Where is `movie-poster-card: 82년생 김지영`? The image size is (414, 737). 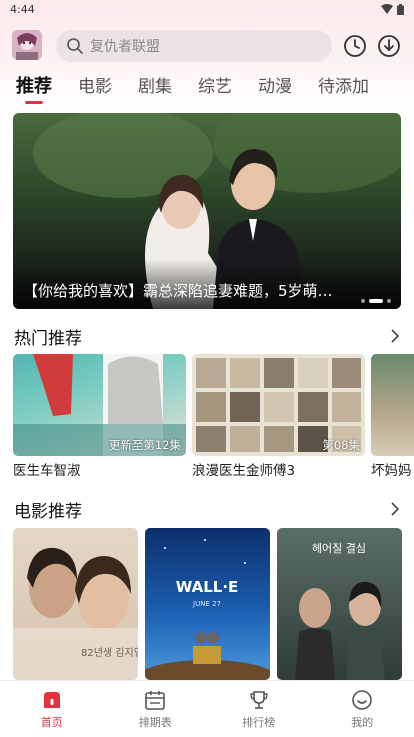
movie-poster-card: 82년생 김지영 is located at coordinates (75, 604).